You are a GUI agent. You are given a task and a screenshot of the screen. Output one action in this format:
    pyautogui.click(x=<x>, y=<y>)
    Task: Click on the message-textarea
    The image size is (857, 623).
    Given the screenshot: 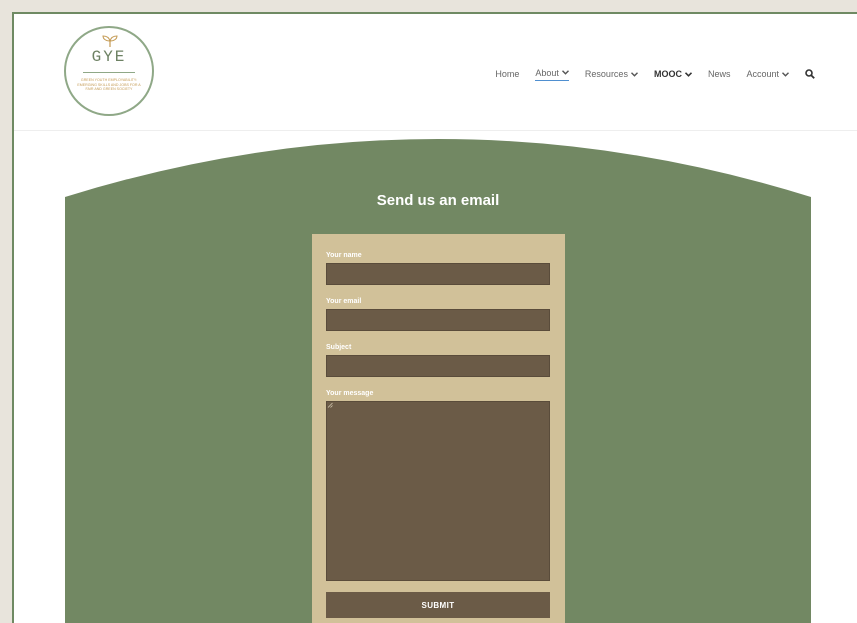 What is the action you would take?
    pyautogui.click(x=438, y=491)
    